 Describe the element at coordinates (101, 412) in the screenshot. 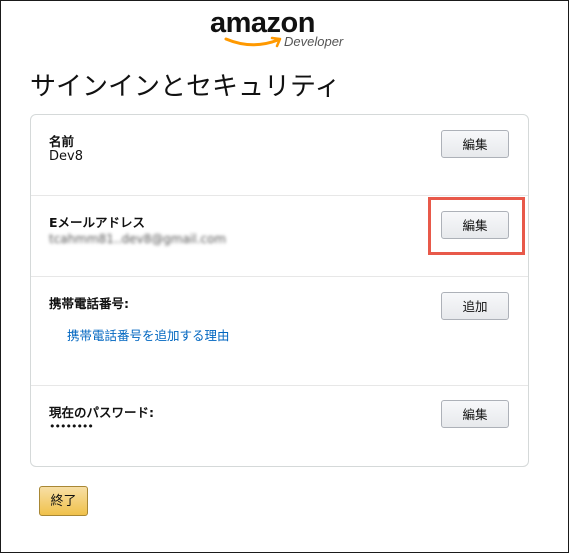

I see `password-label: 現在のパスワード:` at that location.